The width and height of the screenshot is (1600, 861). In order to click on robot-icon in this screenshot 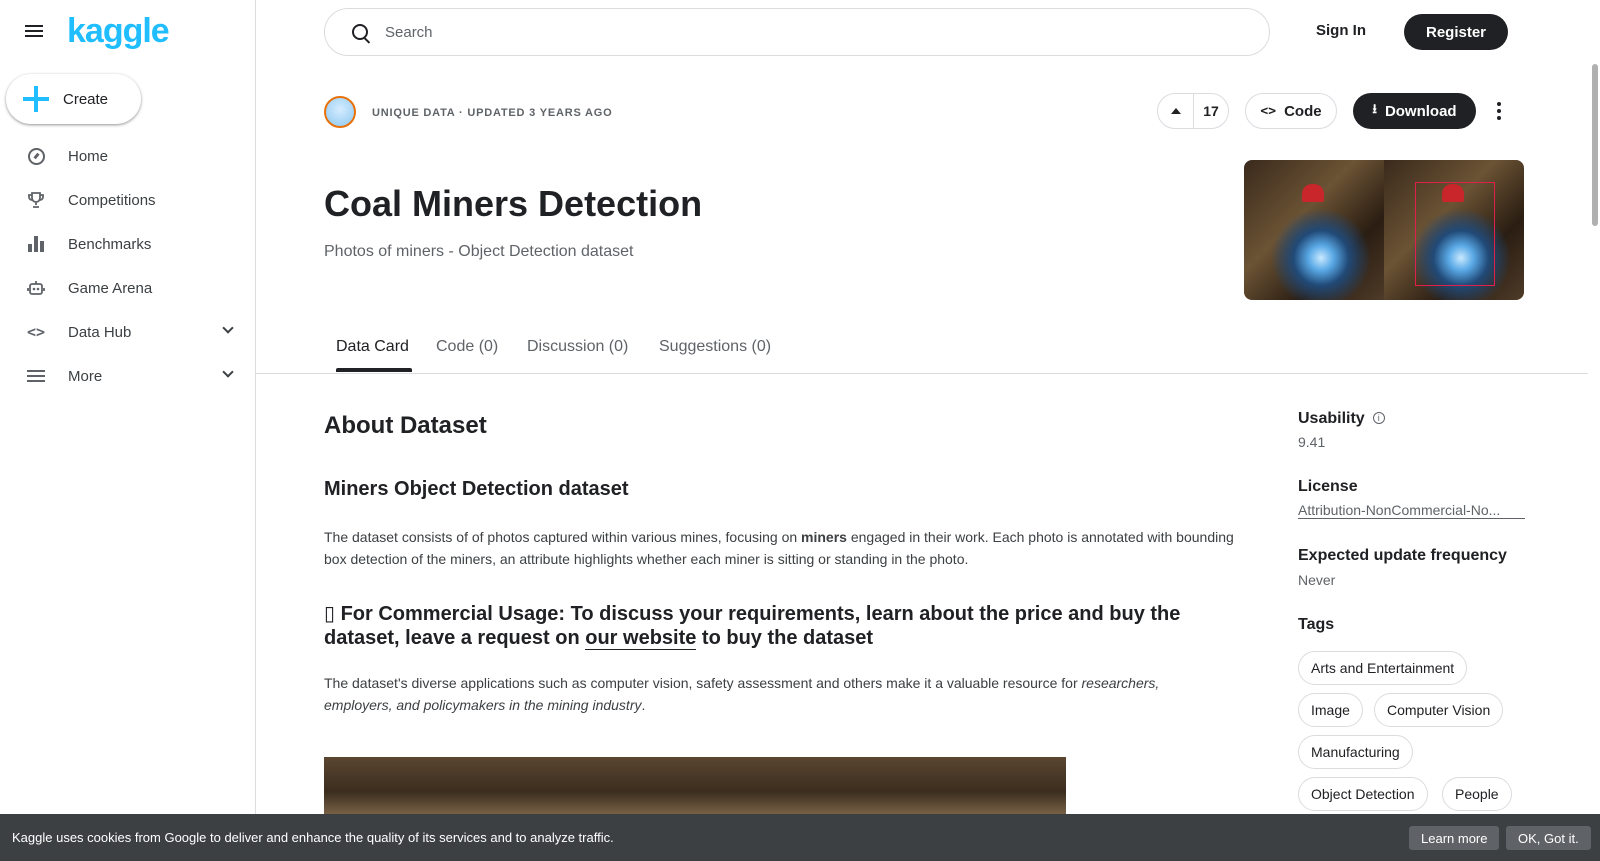, I will do `click(36, 288)`.